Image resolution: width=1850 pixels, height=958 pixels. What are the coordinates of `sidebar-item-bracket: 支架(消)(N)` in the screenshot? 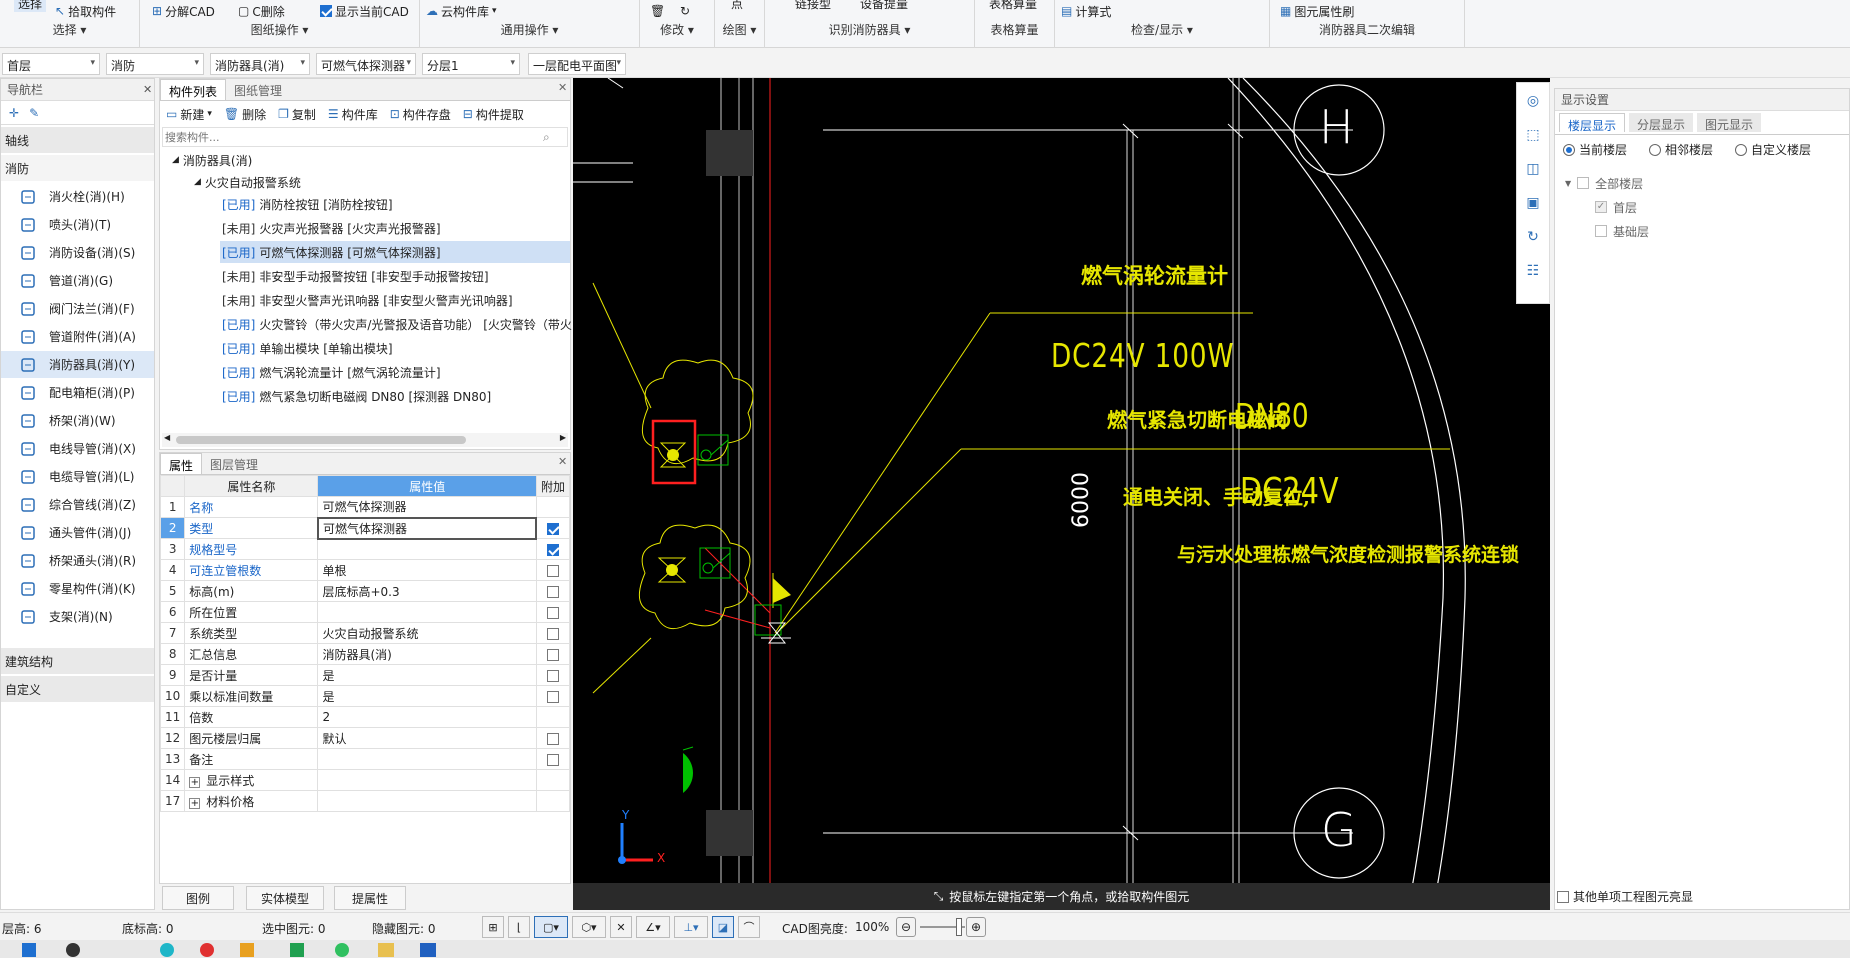 It's located at (77, 616).